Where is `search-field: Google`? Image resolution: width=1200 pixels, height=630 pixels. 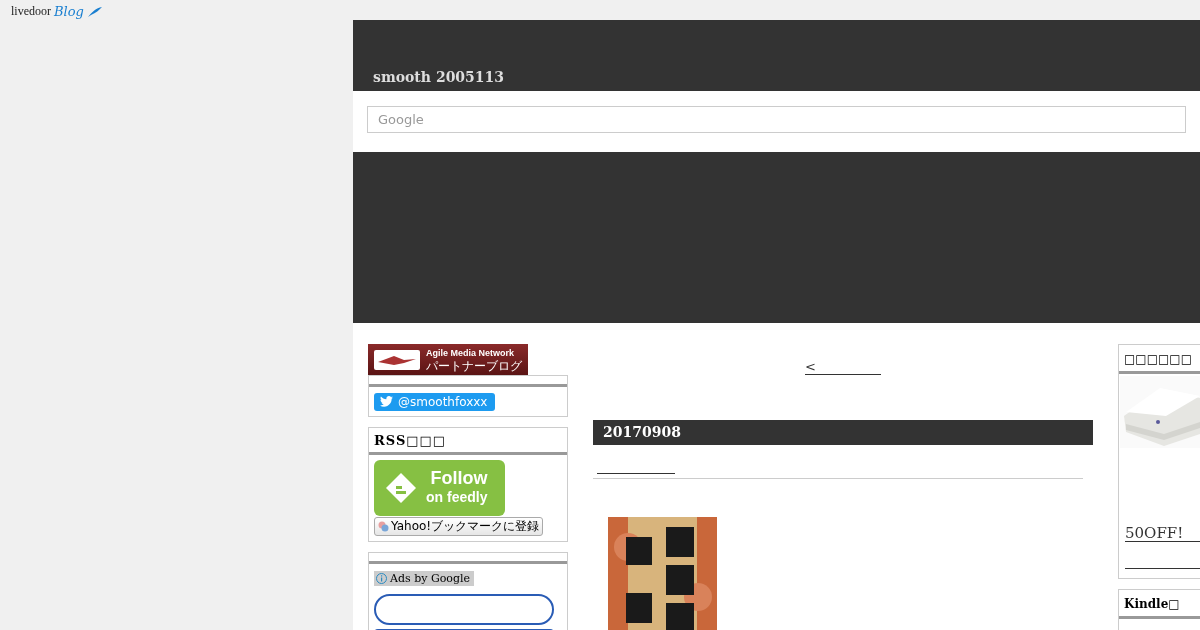 search-field: Google is located at coordinates (776, 119).